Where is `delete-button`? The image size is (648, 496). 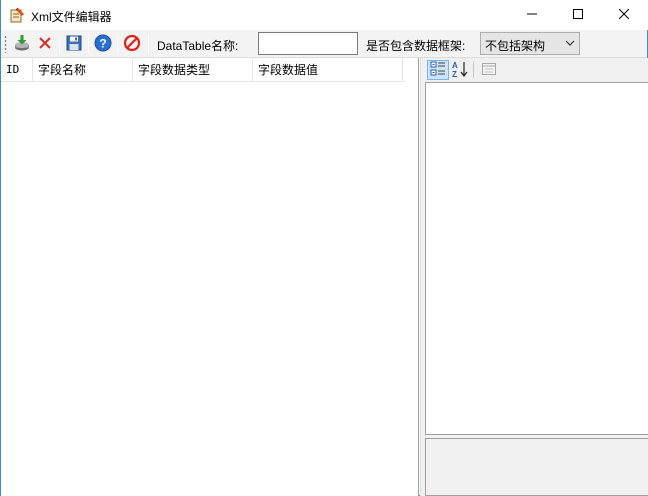 delete-button is located at coordinates (45, 44).